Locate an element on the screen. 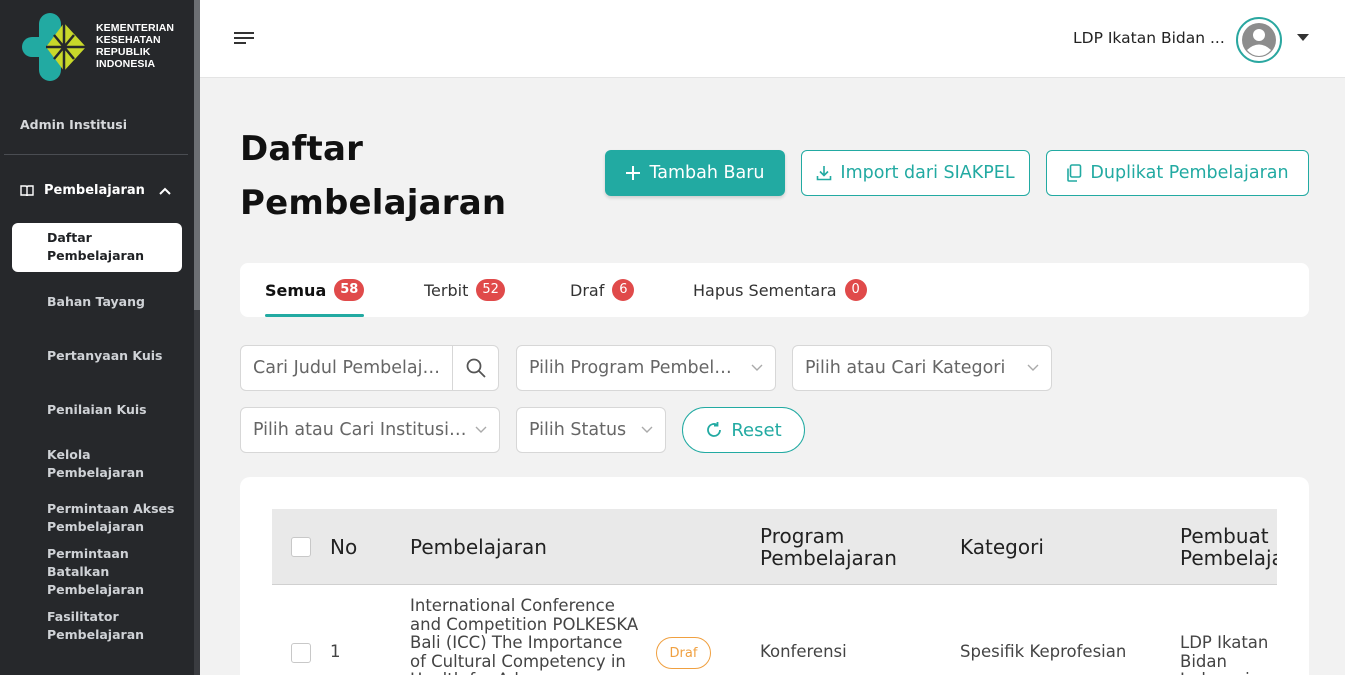  duplicate-button: Duplikat Pembelajaran is located at coordinates (1177, 173).